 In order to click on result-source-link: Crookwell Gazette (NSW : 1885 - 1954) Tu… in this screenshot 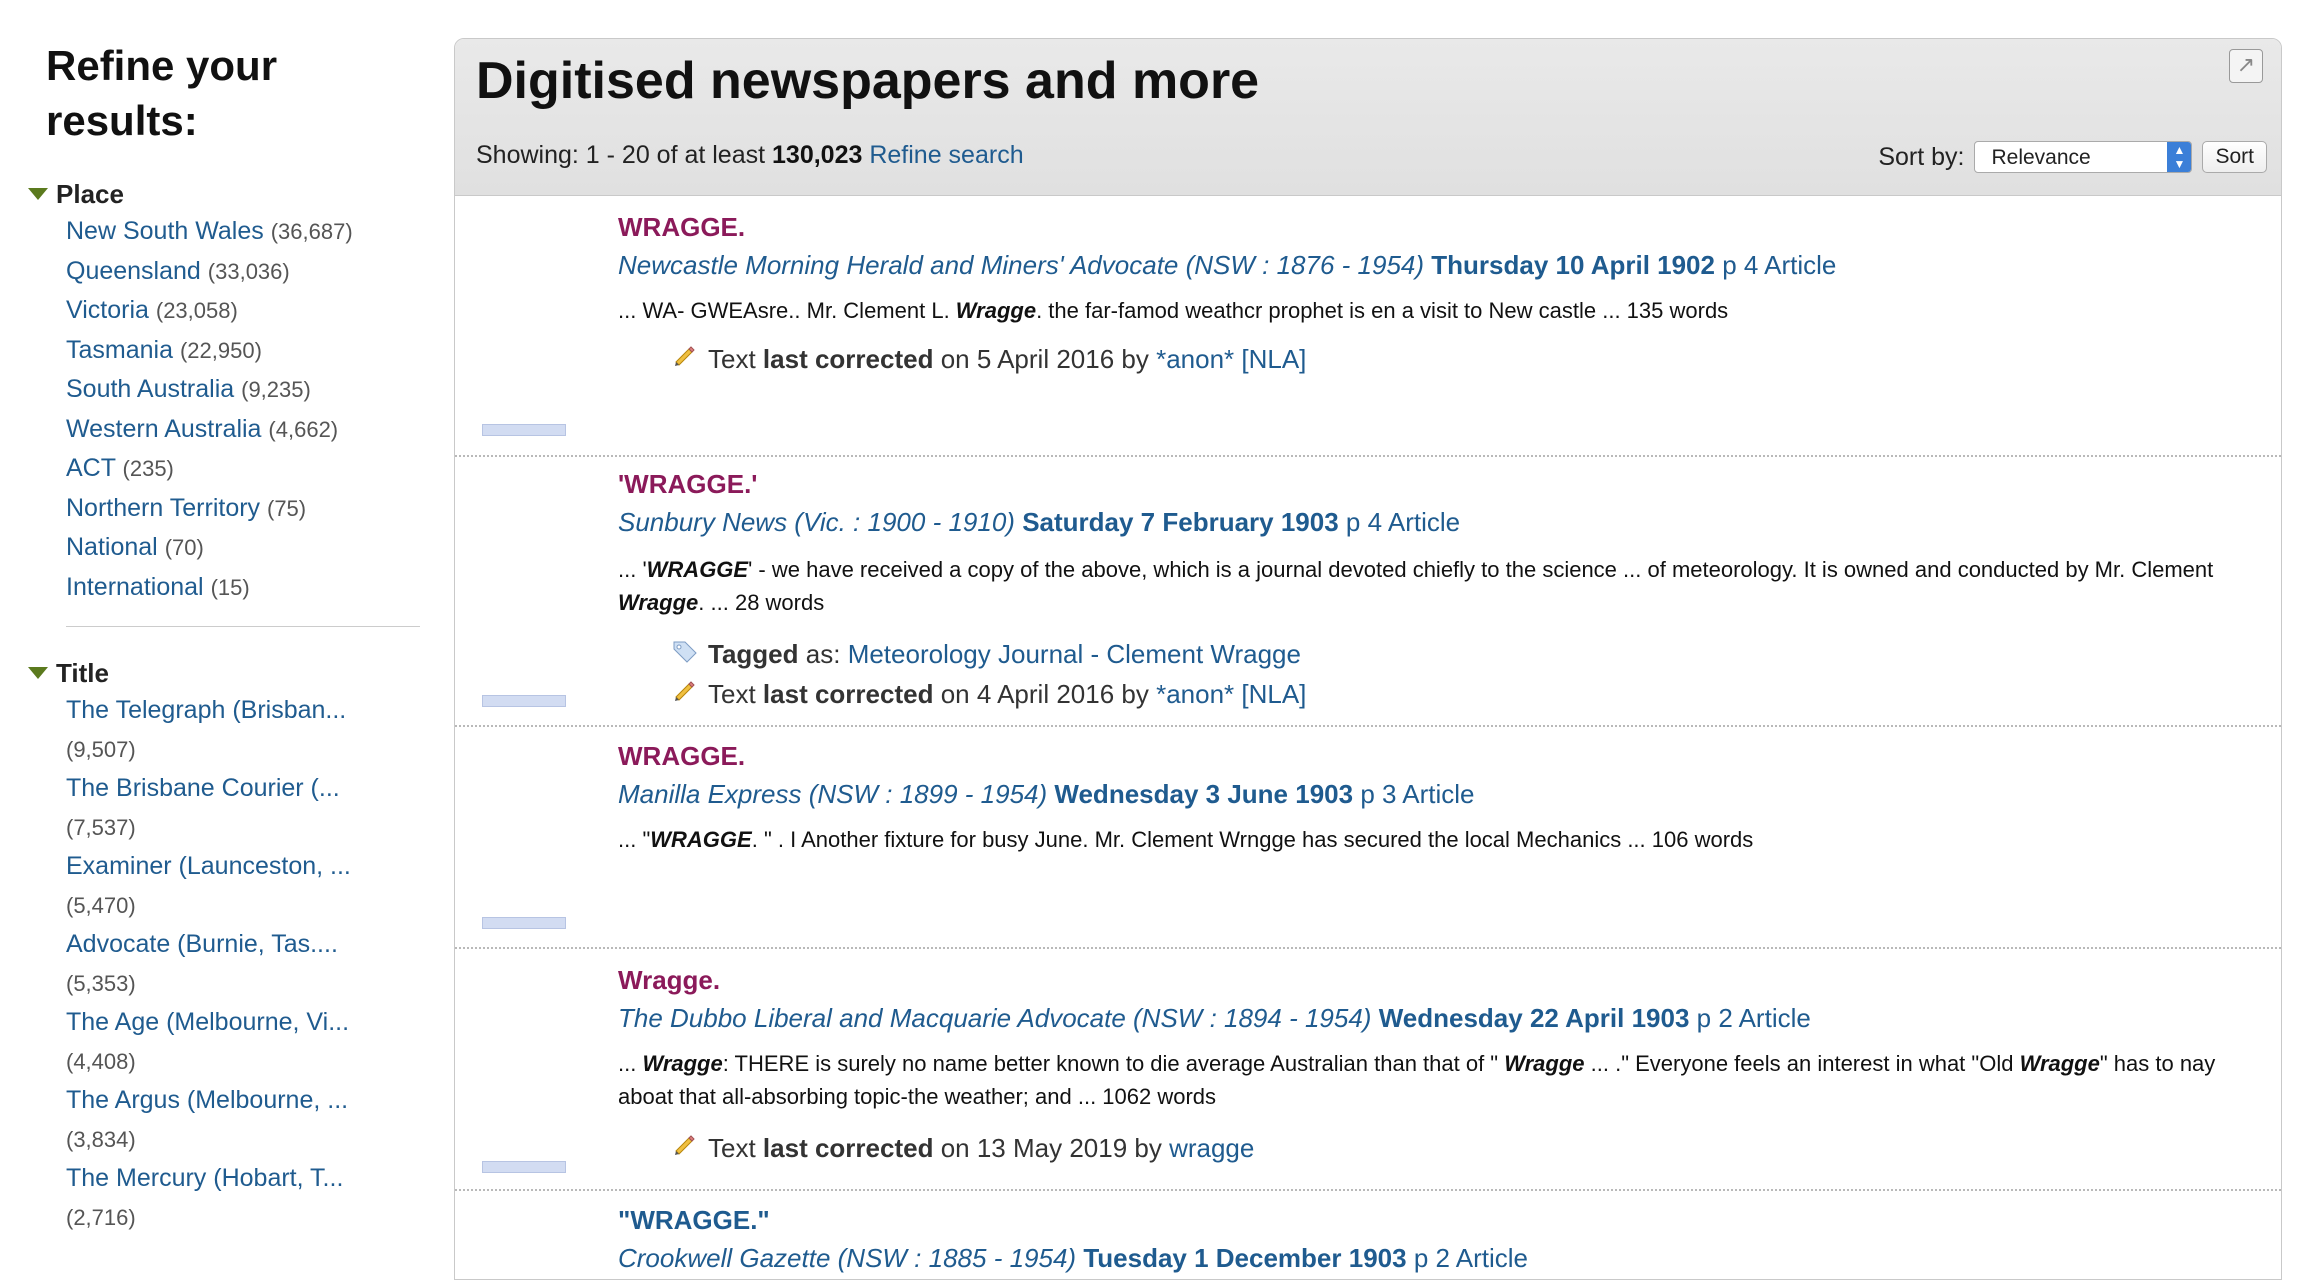, I will do `click(1073, 1258)`.